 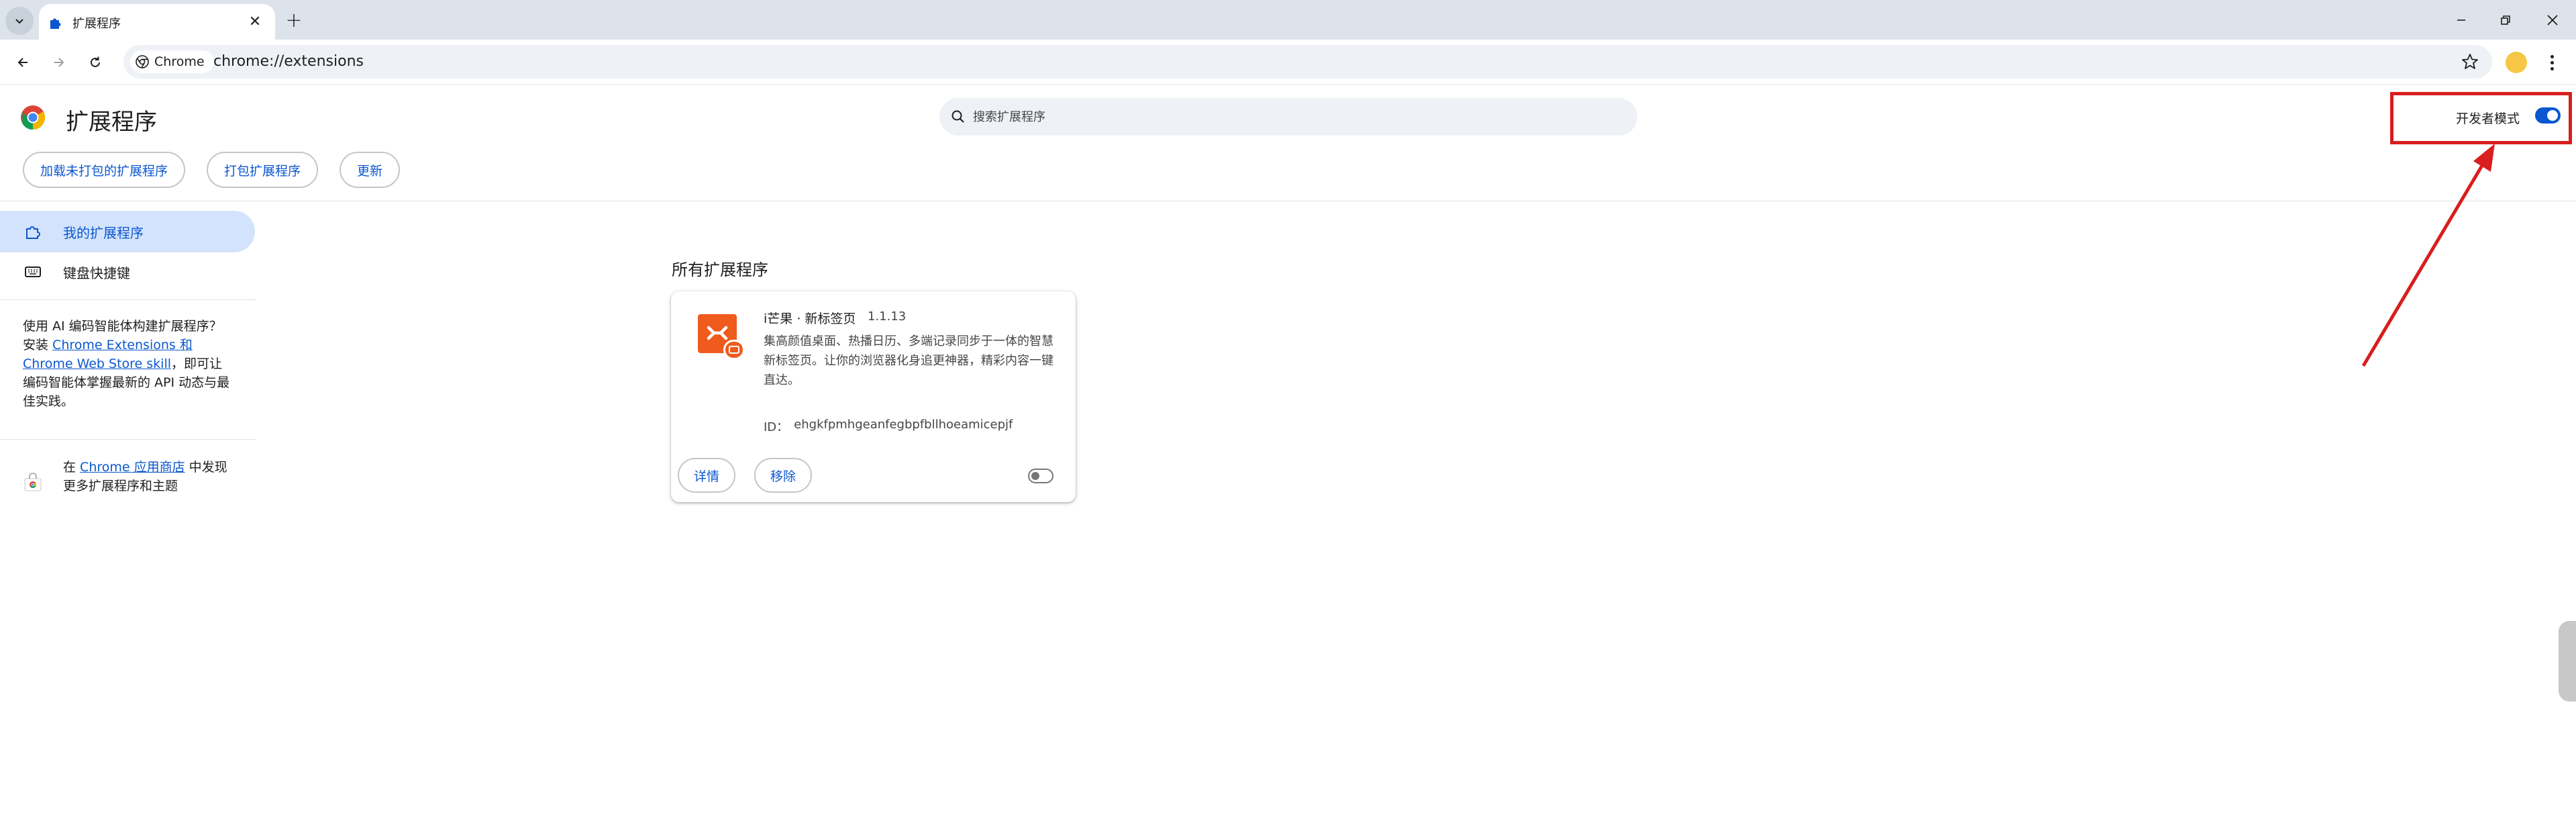 What do you see at coordinates (903, 425) in the screenshot?
I see `extension-id: ehgkfpmhgeanfegbpfbllhoeamicepjf` at bounding box center [903, 425].